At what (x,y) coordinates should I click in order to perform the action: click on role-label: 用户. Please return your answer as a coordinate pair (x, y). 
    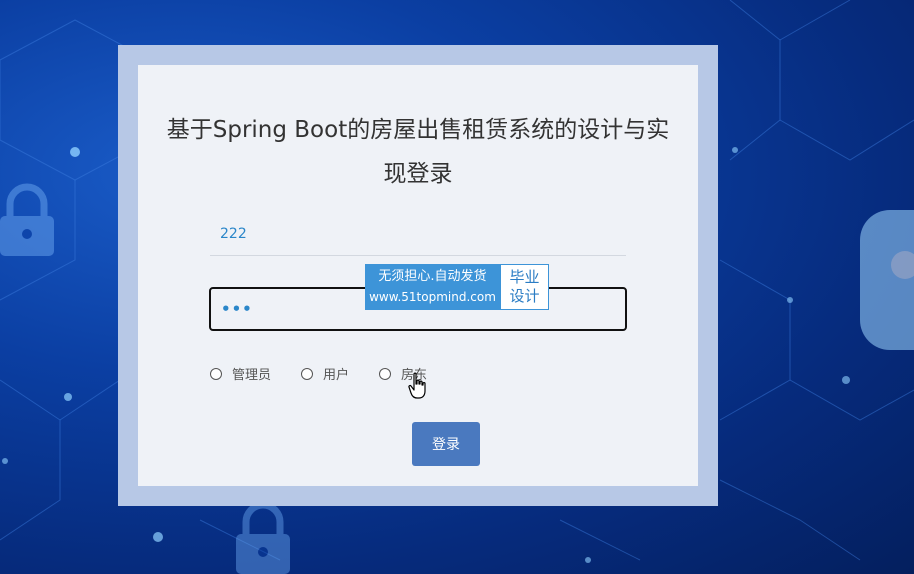
    Looking at the image, I should click on (336, 375).